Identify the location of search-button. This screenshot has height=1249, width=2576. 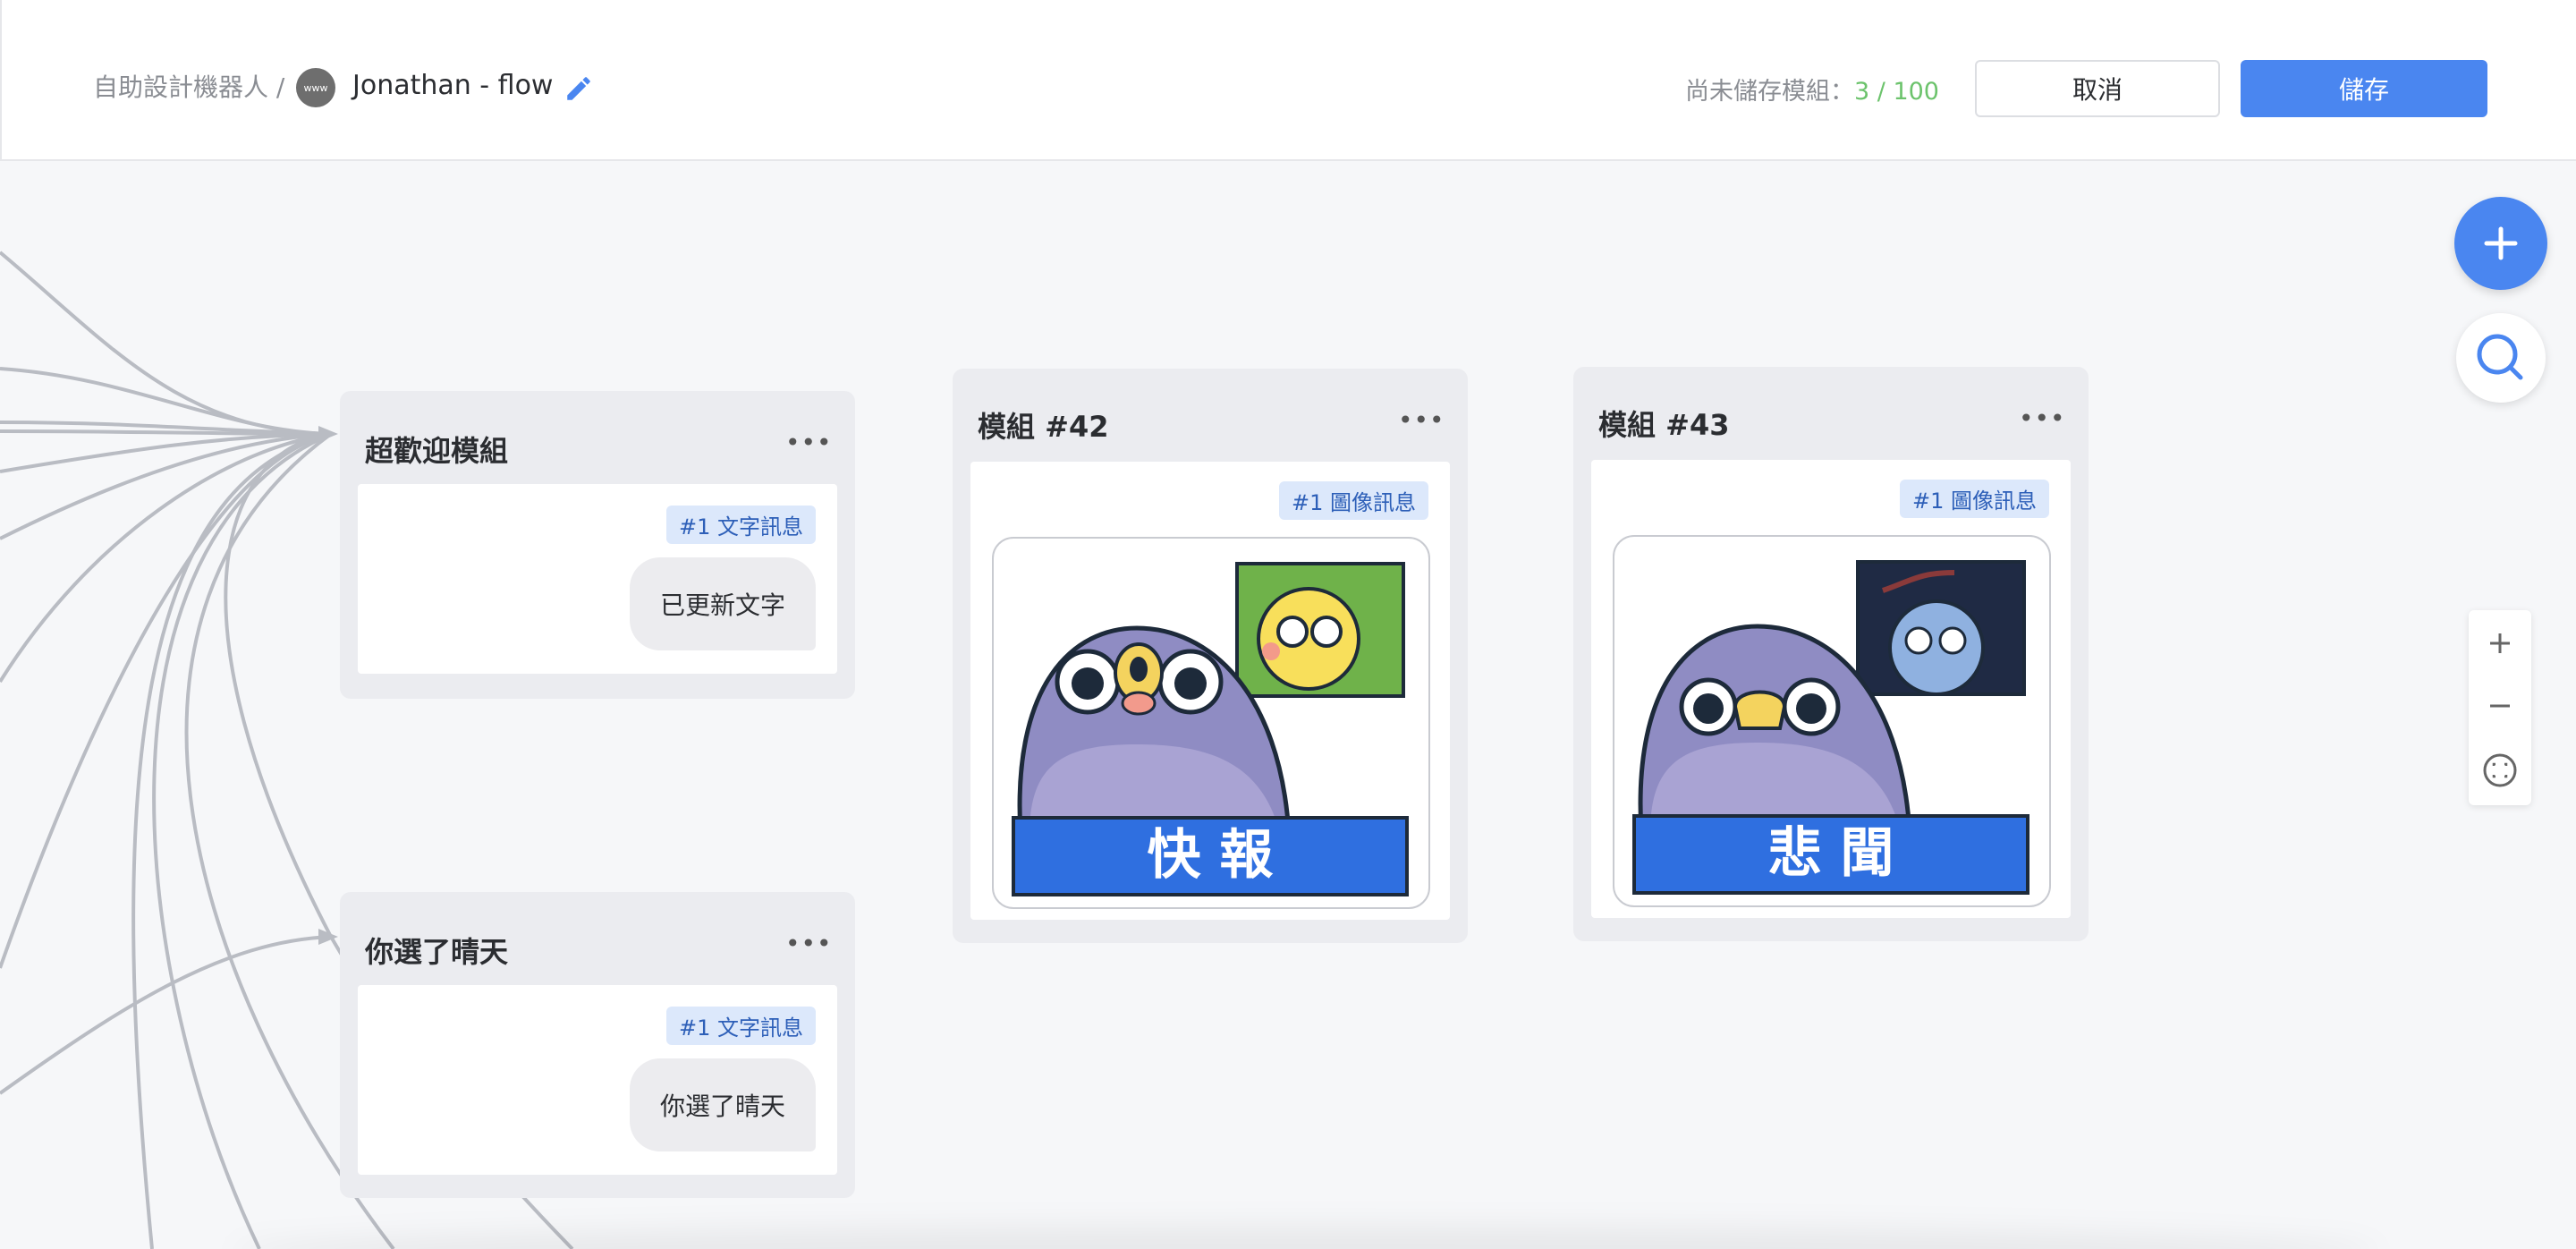
(2501, 358).